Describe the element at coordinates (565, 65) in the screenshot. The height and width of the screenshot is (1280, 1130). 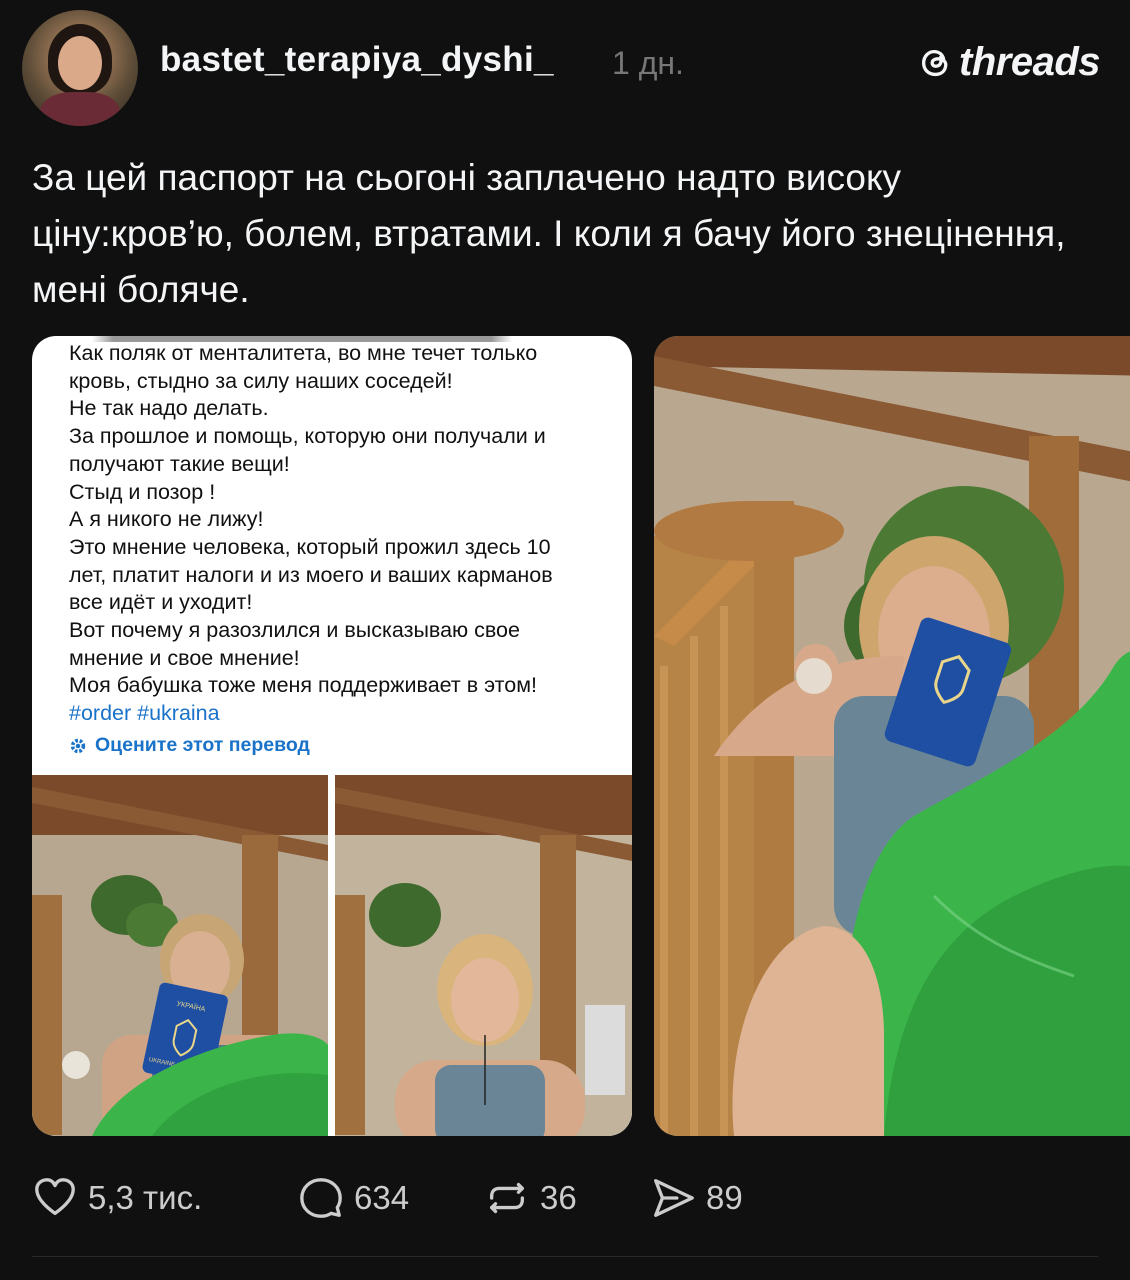
I see `post-header: bastet_terapiya_dyshi_ 1 дн. threads` at that location.